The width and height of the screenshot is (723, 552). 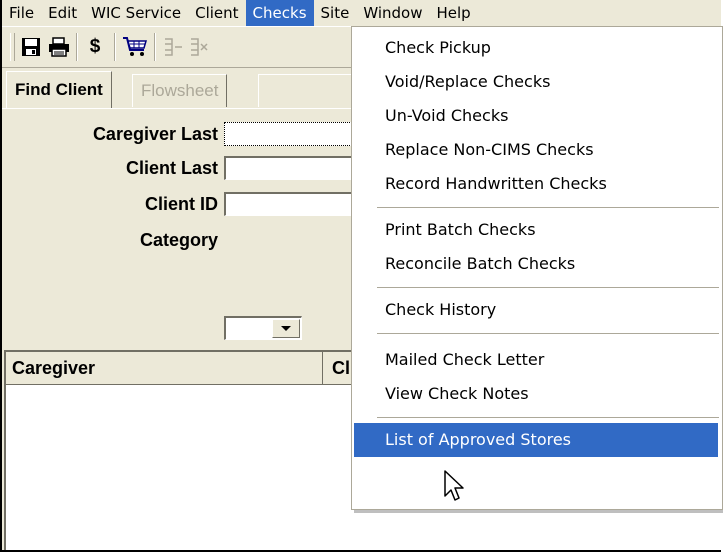 What do you see at coordinates (536, 360) in the screenshot?
I see `menu-item-mailed-check-letter: Mailed Check Letter` at bounding box center [536, 360].